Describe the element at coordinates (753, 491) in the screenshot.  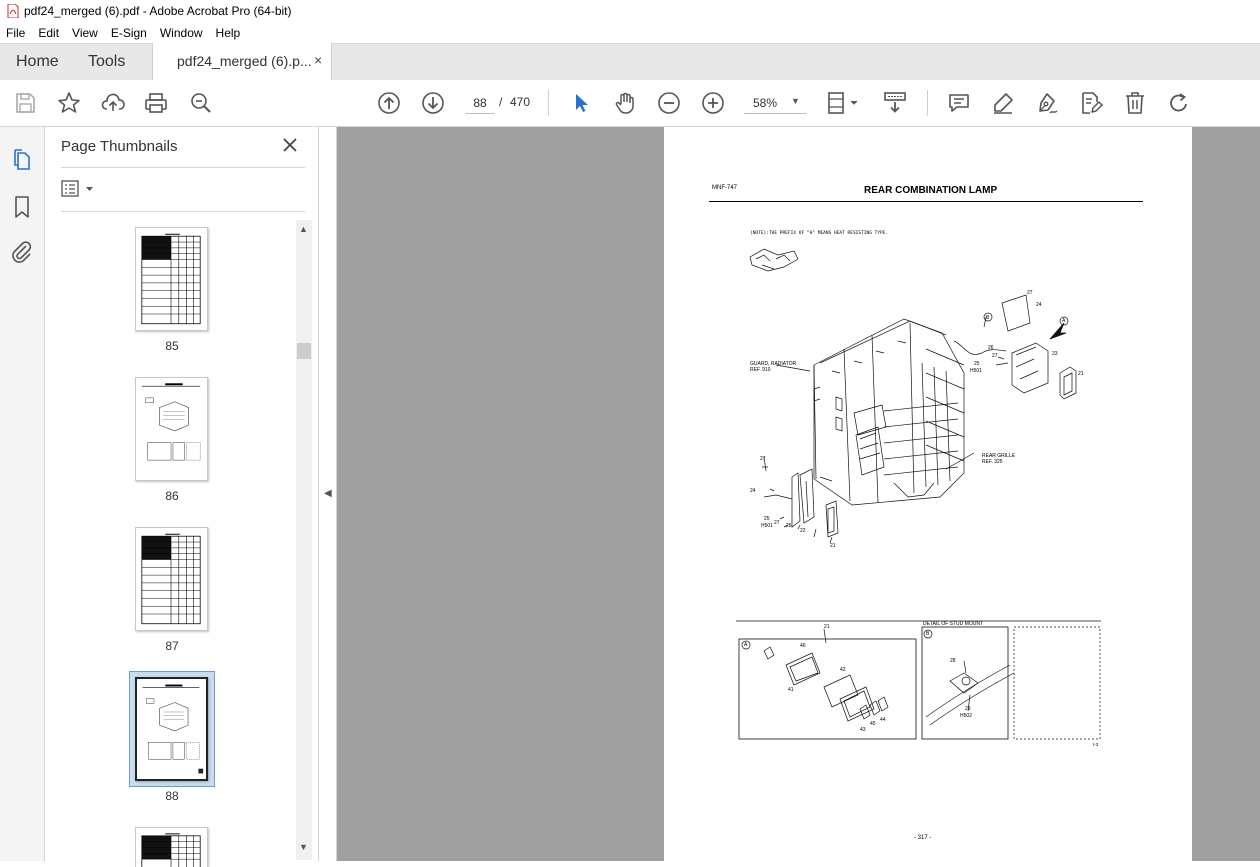
I see `callout-24b: 24` at that location.